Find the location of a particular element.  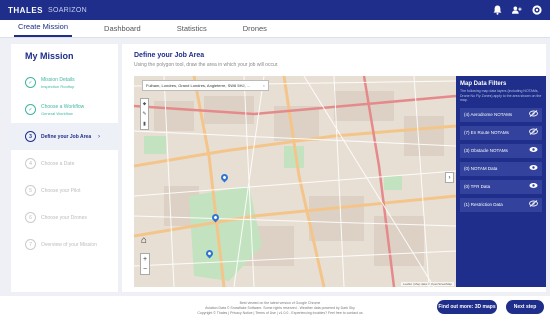

find-out-more-button: Find out more: 3D maps is located at coordinates (467, 307).